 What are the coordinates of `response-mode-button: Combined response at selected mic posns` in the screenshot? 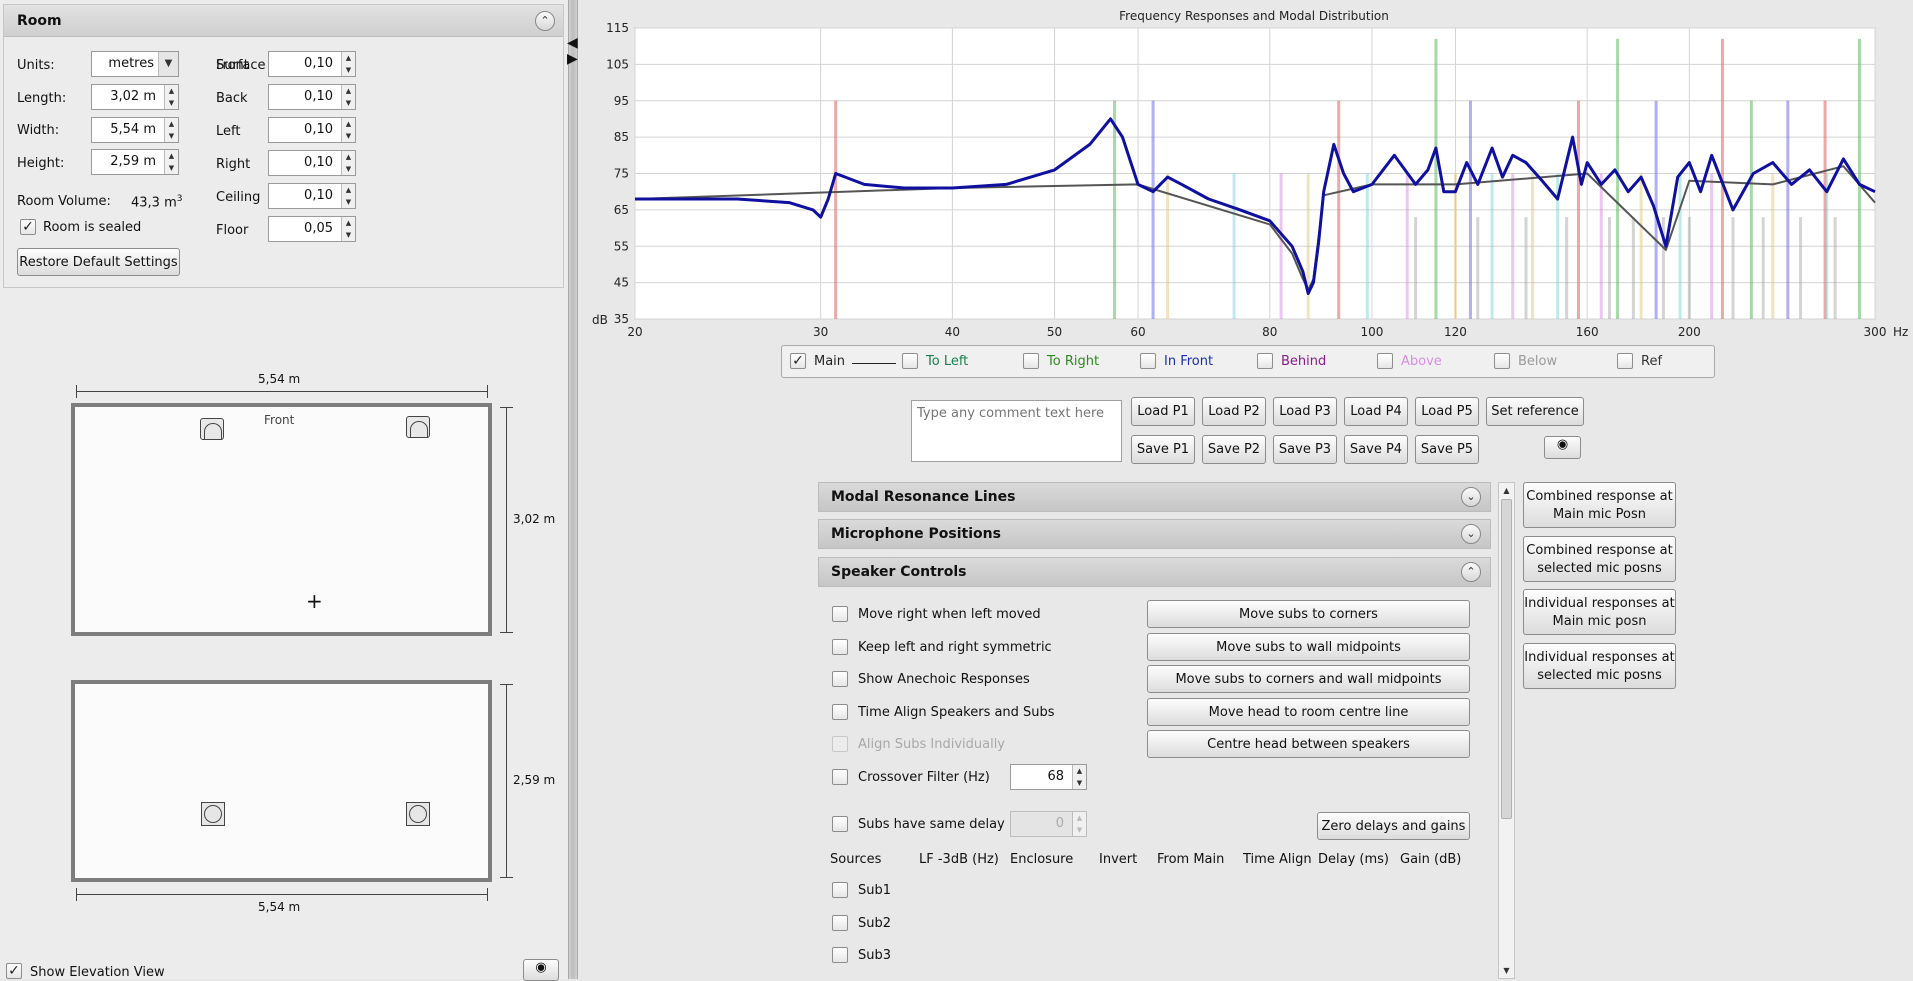 It's located at (1599, 558).